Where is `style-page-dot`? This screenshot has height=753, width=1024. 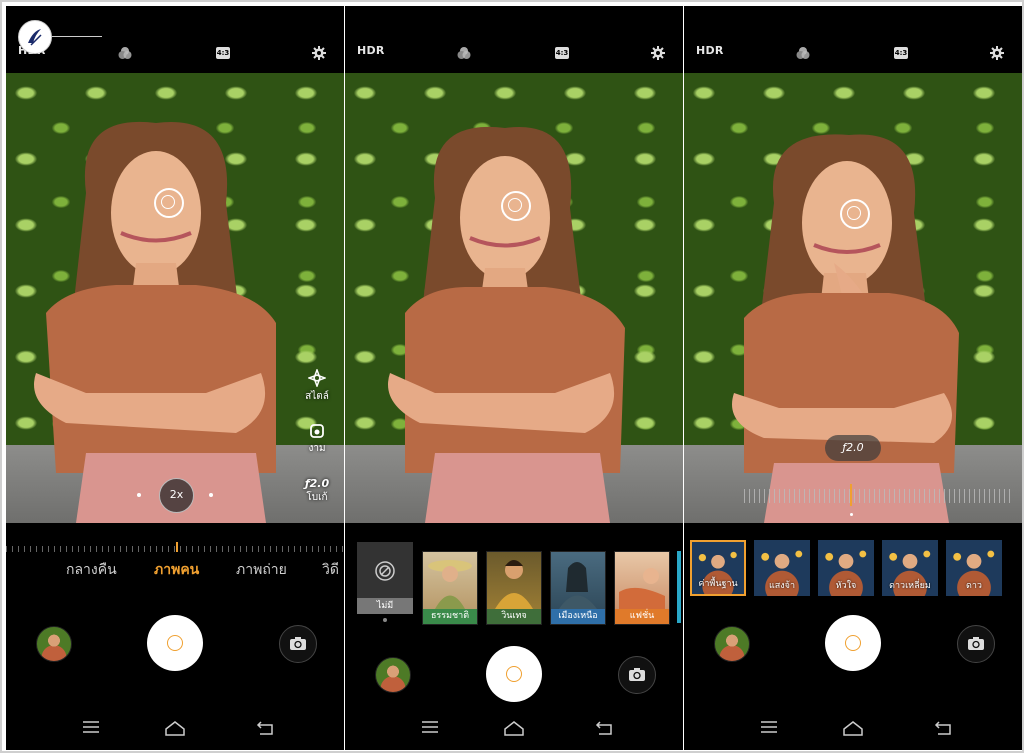 style-page-dot is located at coordinates (385, 620).